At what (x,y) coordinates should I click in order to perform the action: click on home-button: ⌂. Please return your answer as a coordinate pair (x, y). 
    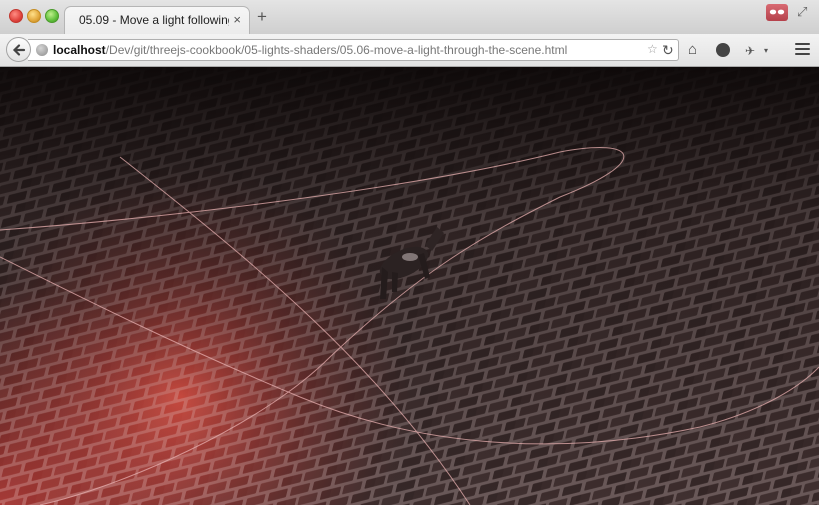
    Looking at the image, I should click on (692, 49).